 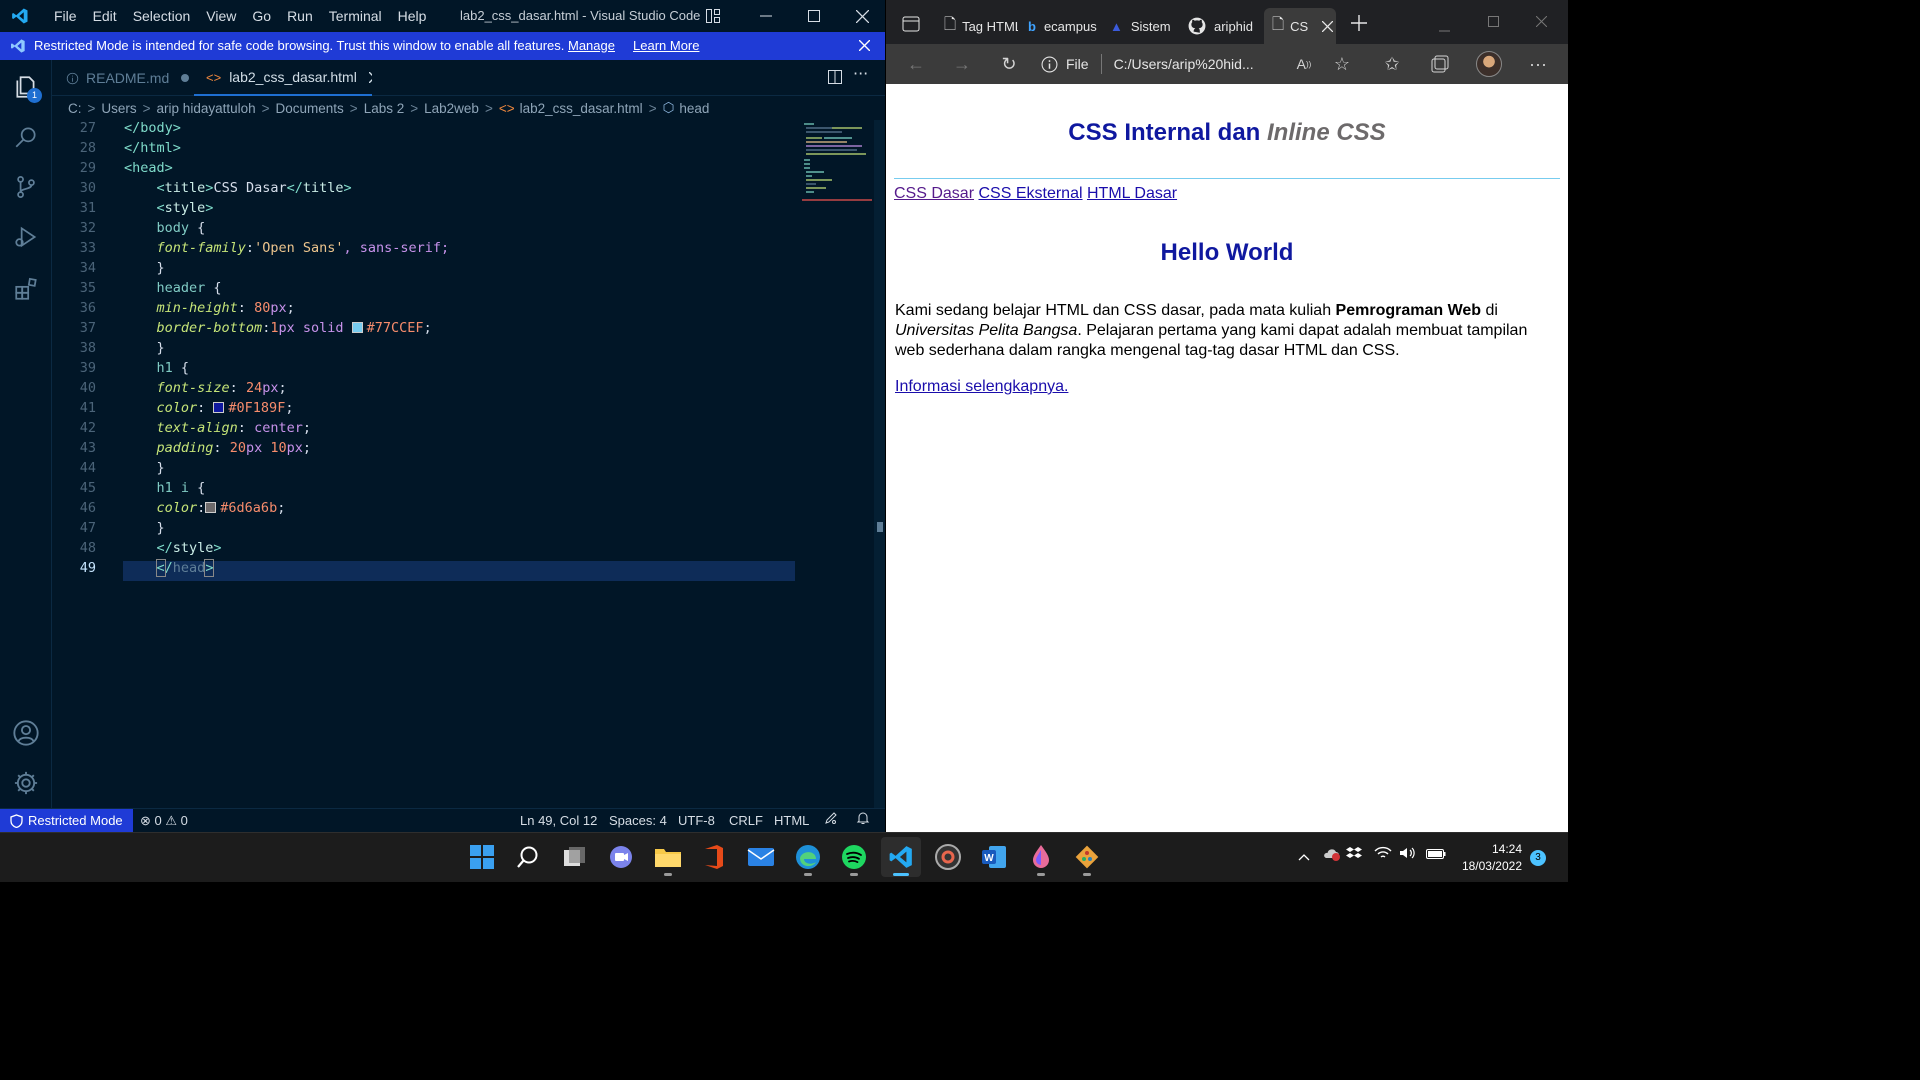 What do you see at coordinates (1304, 64) in the screenshot?
I see `read-aloud-icon: A))` at bounding box center [1304, 64].